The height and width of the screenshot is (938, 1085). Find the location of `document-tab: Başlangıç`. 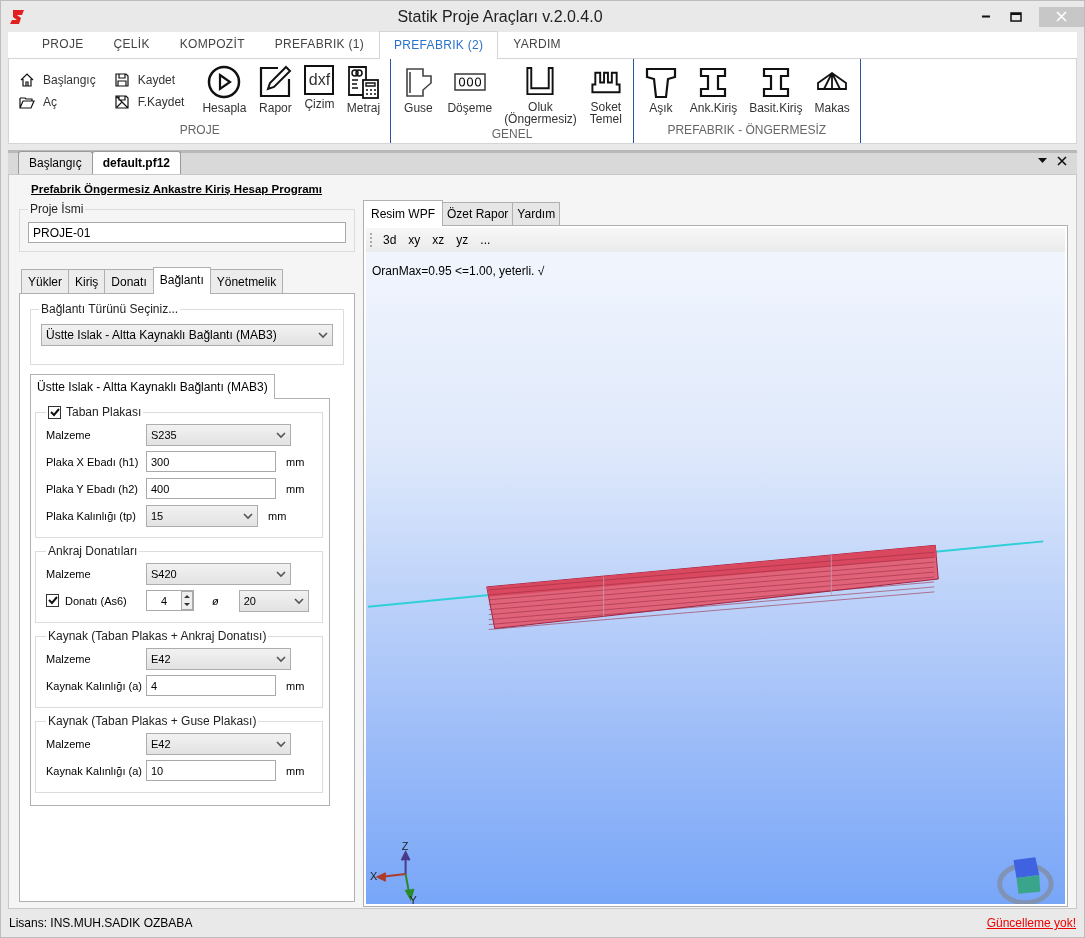

document-tab: Başlangıç is located at coordinates (55, 162).